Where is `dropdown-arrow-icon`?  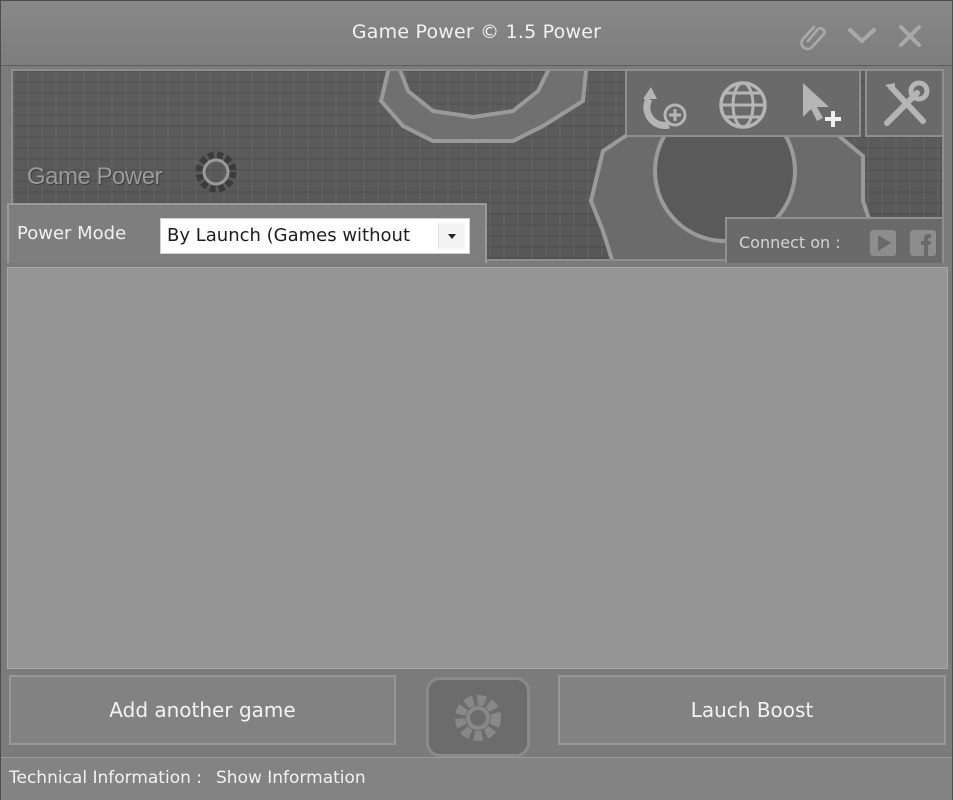 dropdown-arrow-icon is located at coordinates (451, 236).